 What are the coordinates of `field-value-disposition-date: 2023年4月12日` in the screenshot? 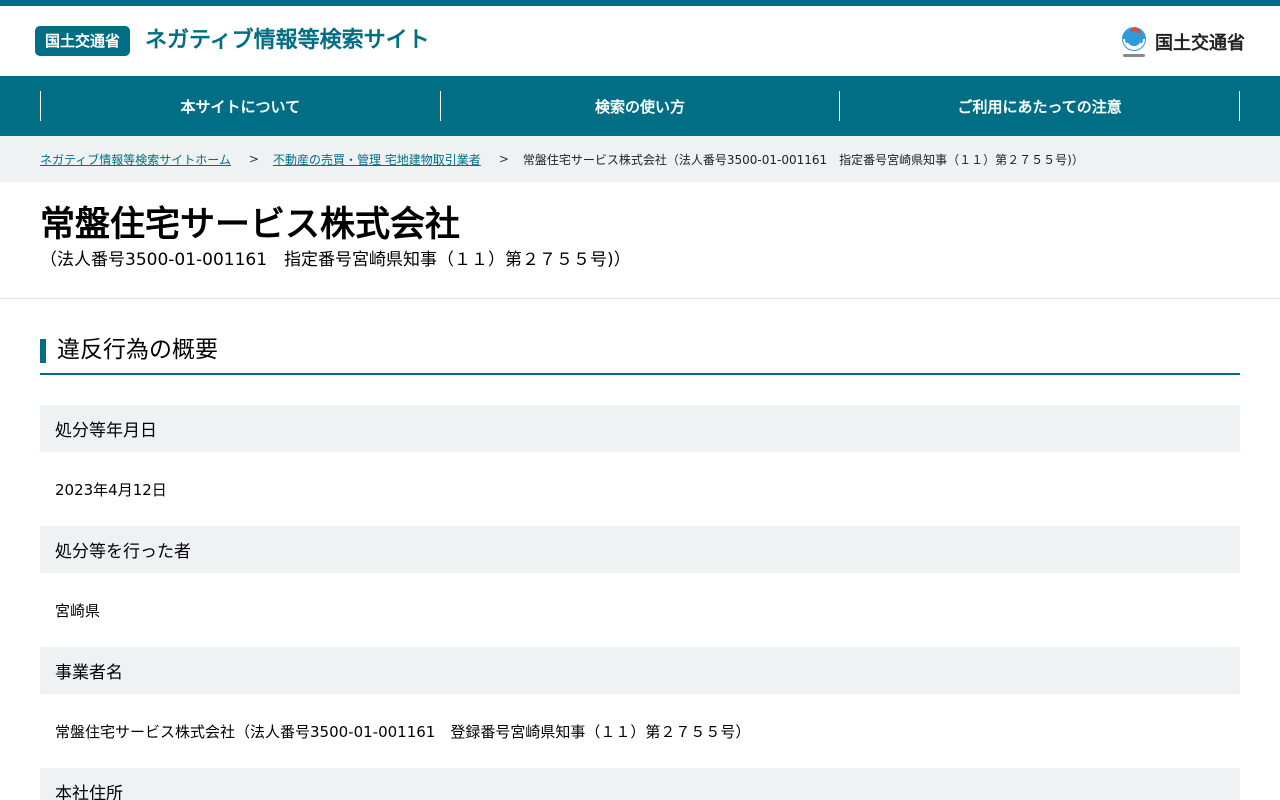 It's located at (111, 489).